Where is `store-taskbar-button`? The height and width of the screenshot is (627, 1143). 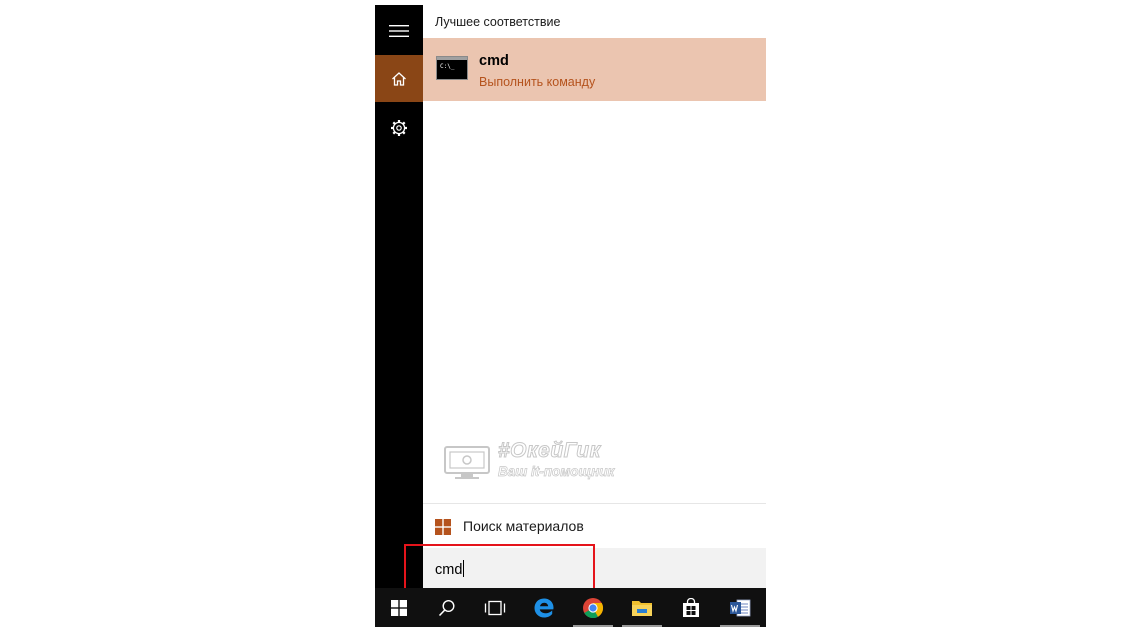
store-taskbar-button is located at coordinates (691, 607).